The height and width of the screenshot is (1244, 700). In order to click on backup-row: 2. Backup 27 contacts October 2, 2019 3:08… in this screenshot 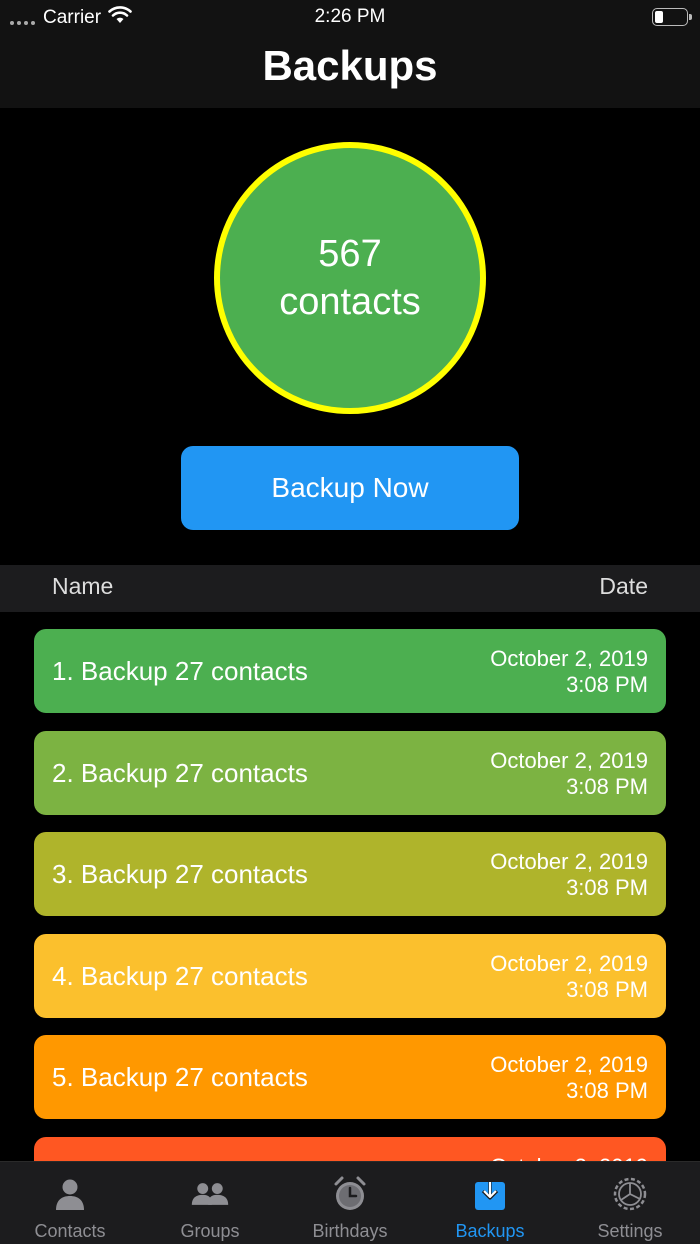, I will do `click(350, 772)`.